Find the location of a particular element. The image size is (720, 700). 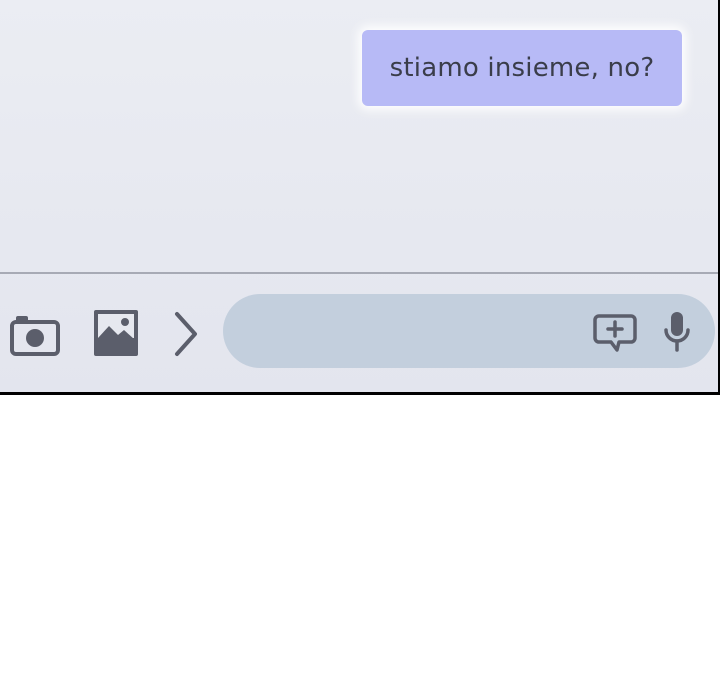

image-icon is located at coordinates (116, 333).